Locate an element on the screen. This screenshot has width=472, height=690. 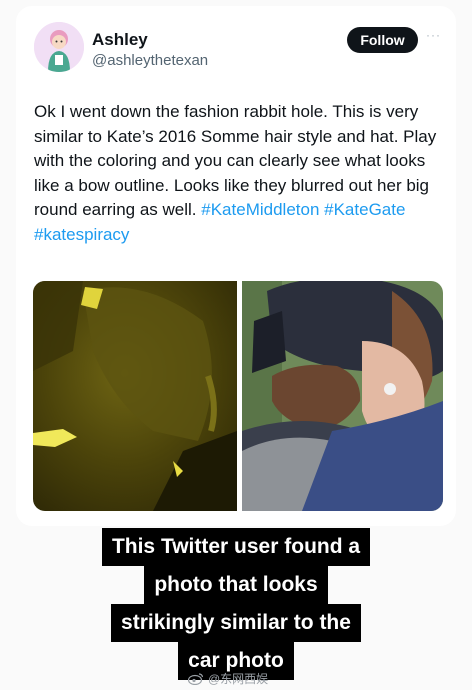
hashtag-katemiddleton: #KateMiddleton is located at coordinates (260, 209).